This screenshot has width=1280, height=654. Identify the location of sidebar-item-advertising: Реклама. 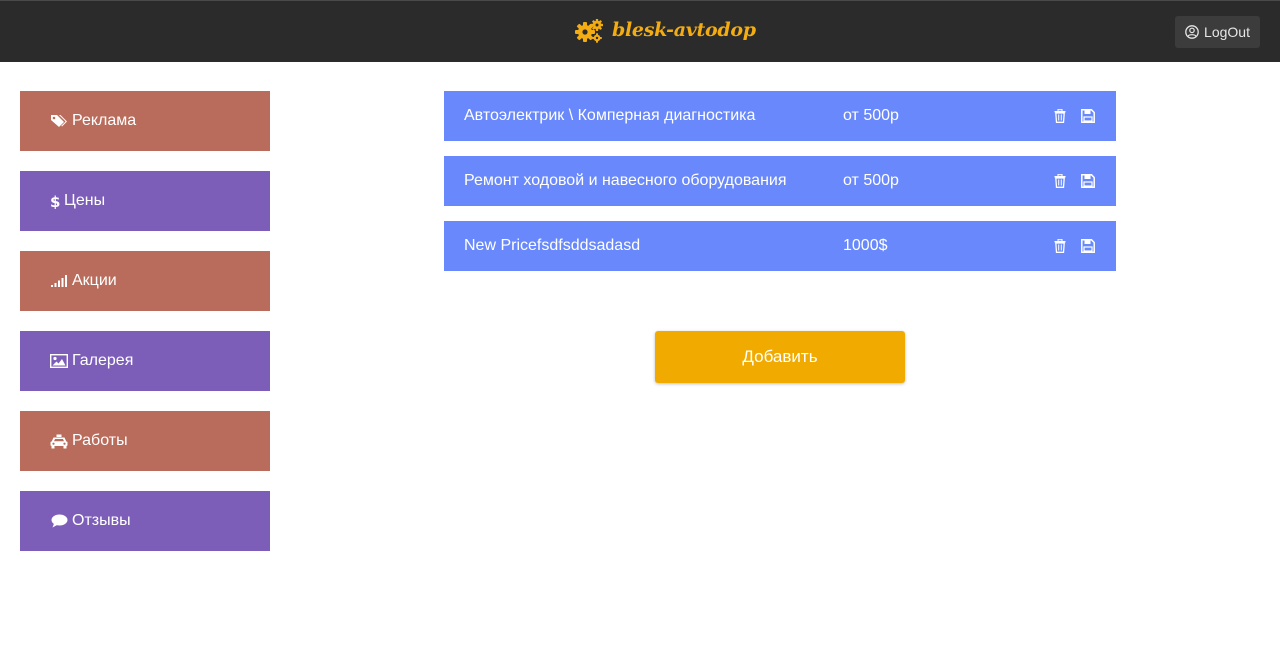
(145, 121).